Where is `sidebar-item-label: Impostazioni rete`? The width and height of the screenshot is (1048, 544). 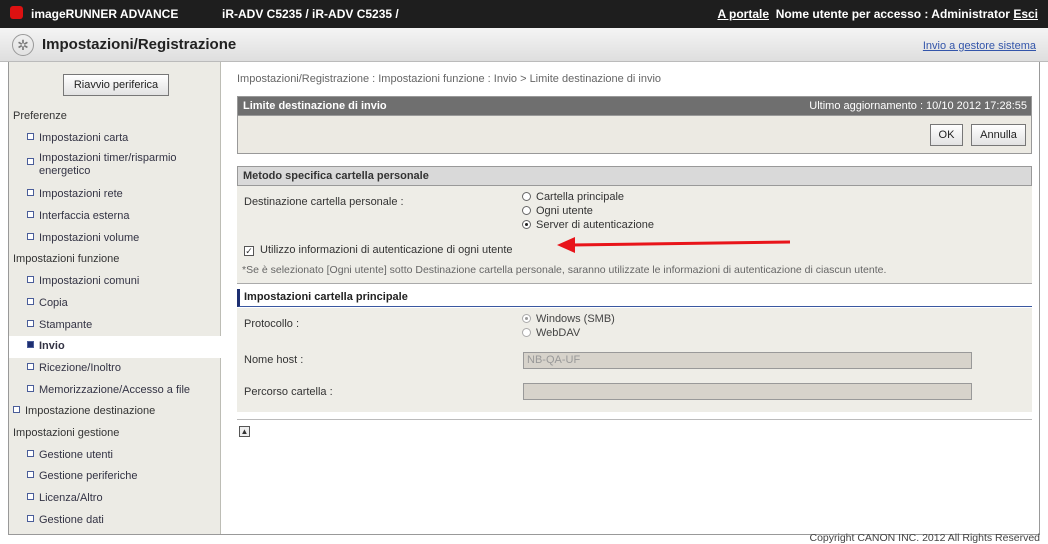
sidebar-item-label: Impostazioni rete is located at coordinates (81, 194).